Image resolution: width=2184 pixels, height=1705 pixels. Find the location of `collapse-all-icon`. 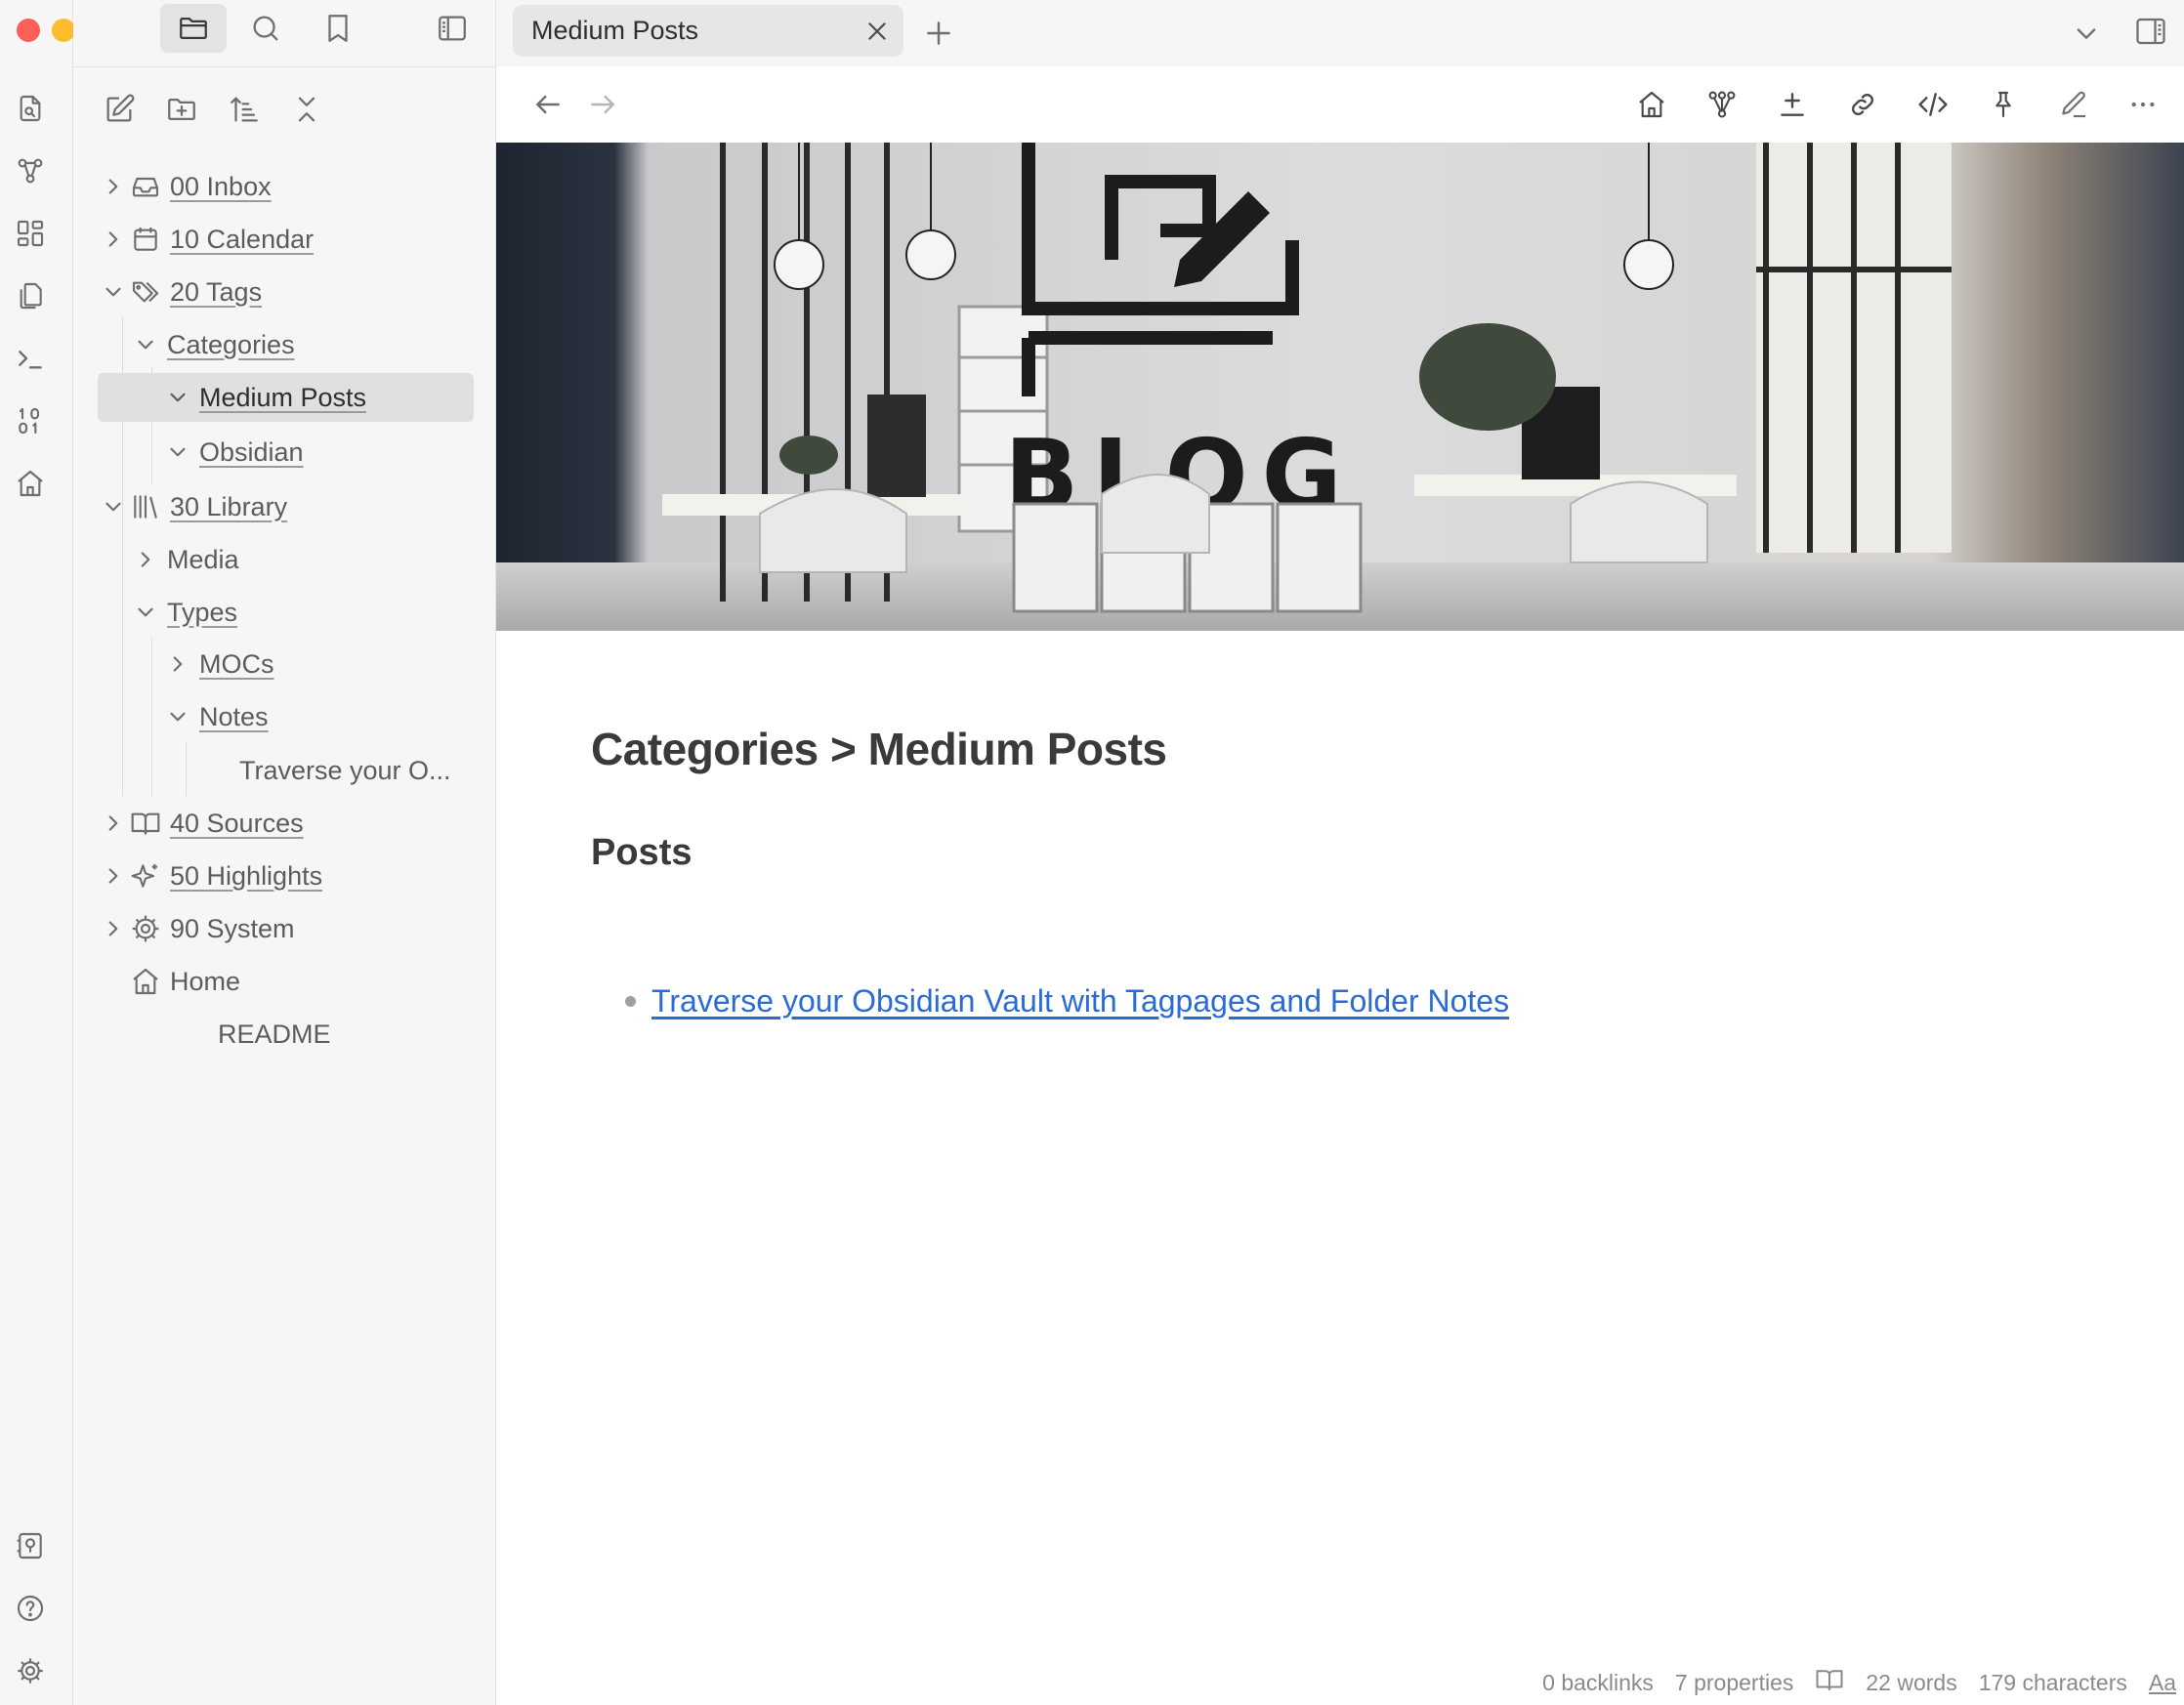

collapse-all-icon is located at coordinates (306, 109).